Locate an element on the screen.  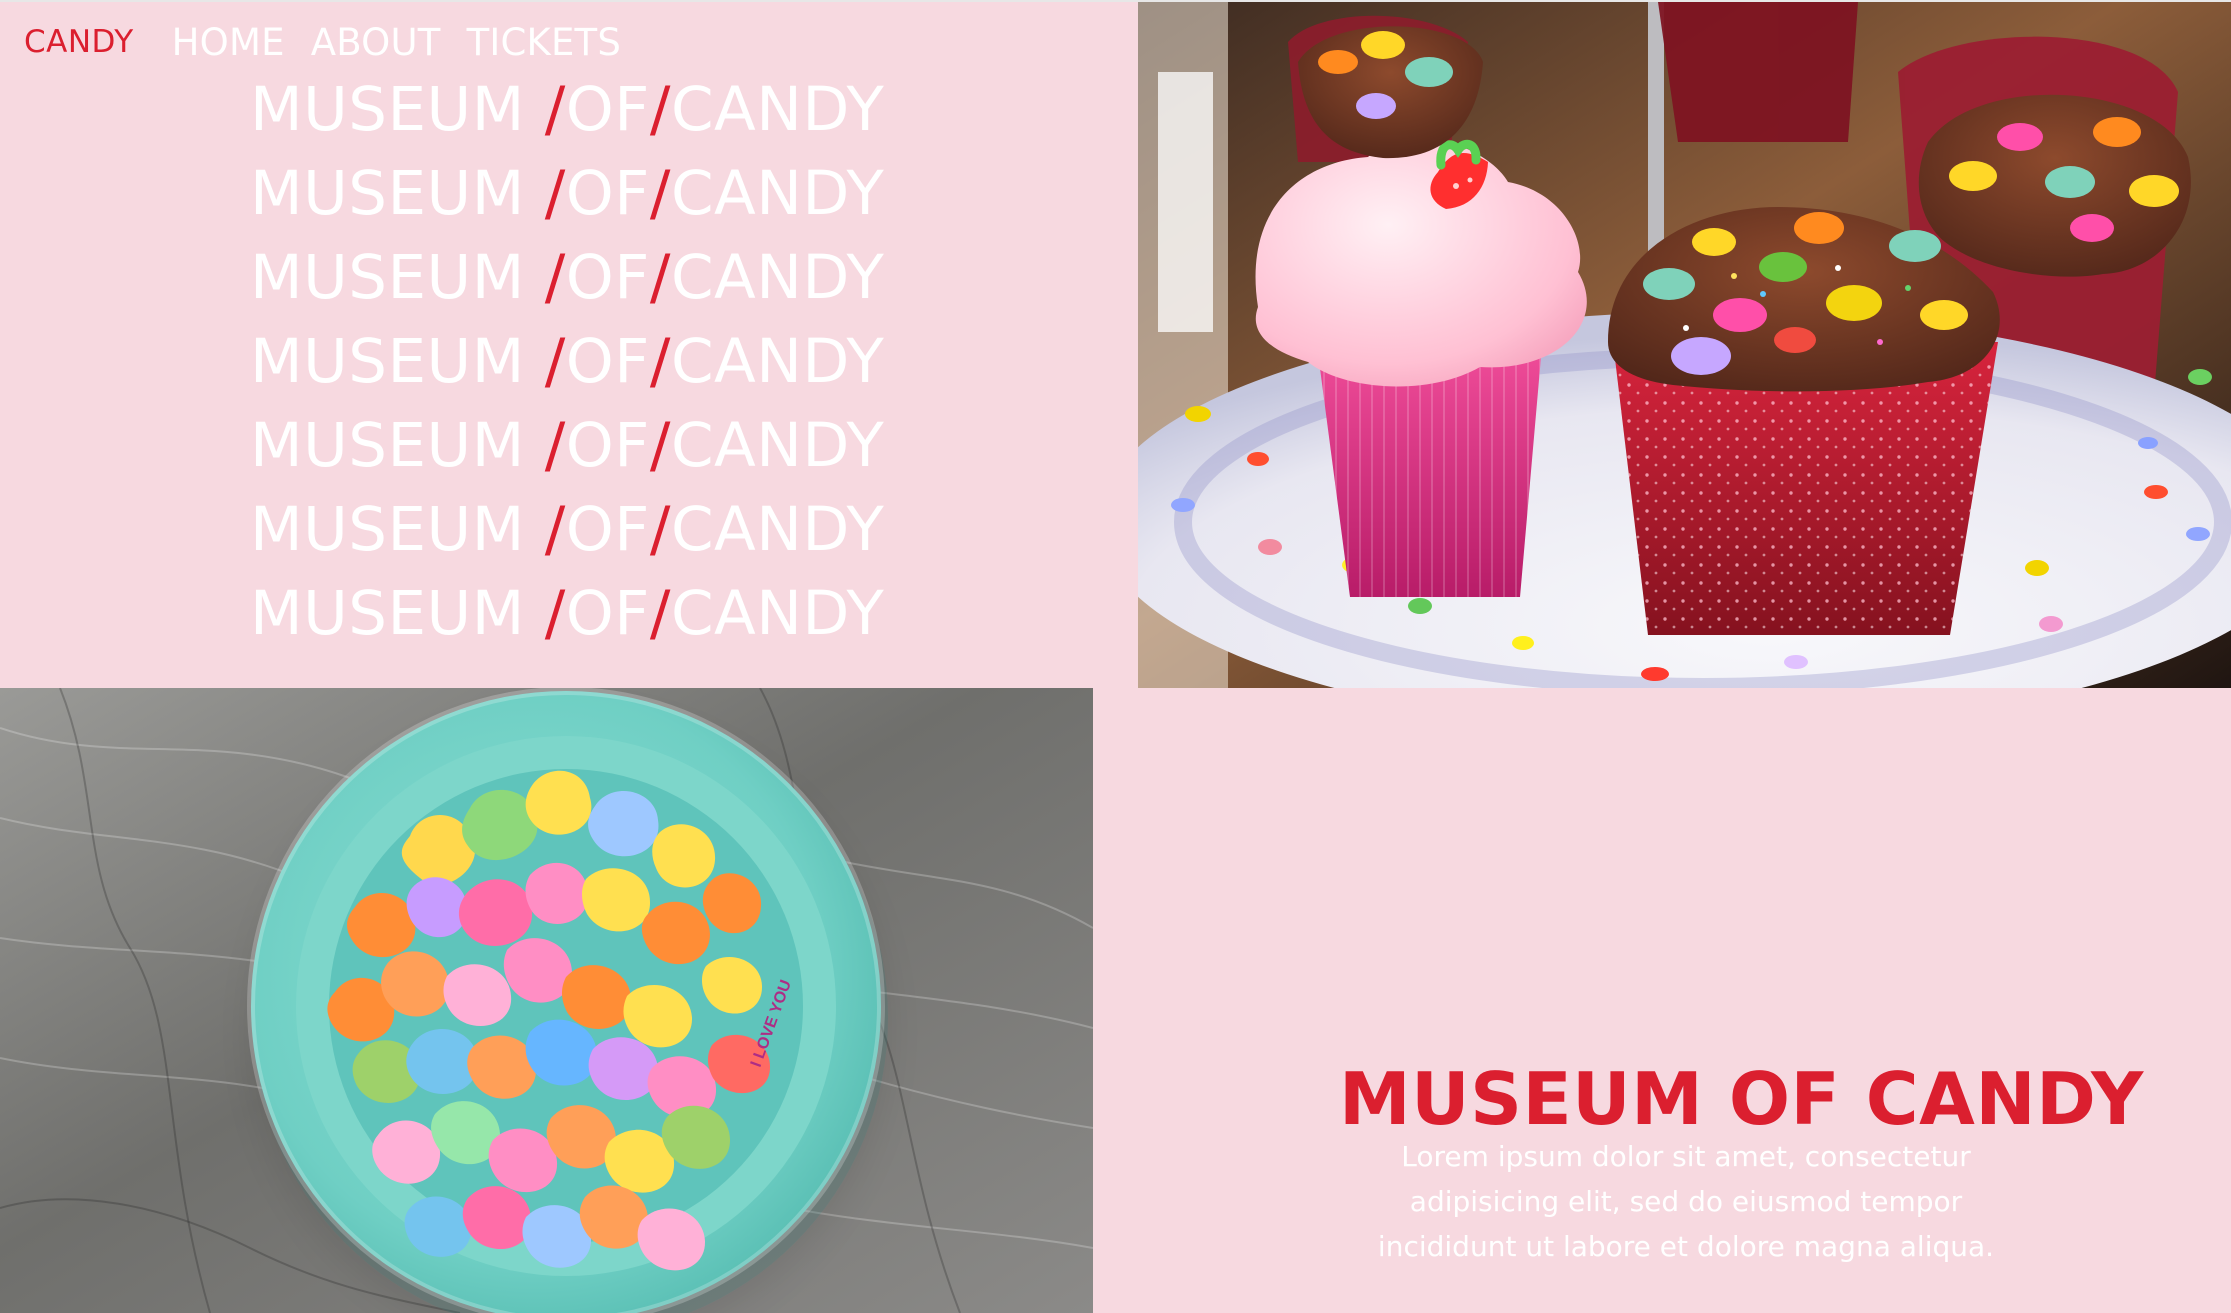
brand-logo-link: CANDY is located at coordinates (79, 42).